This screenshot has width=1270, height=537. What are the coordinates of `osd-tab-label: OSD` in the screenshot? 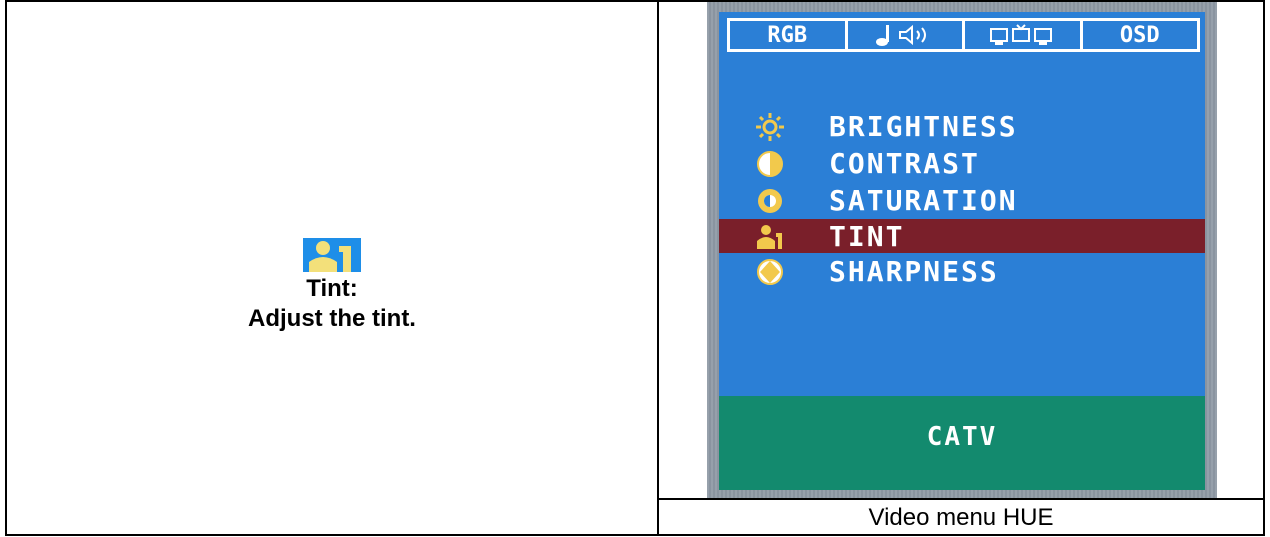 It's located at (1139, 35).